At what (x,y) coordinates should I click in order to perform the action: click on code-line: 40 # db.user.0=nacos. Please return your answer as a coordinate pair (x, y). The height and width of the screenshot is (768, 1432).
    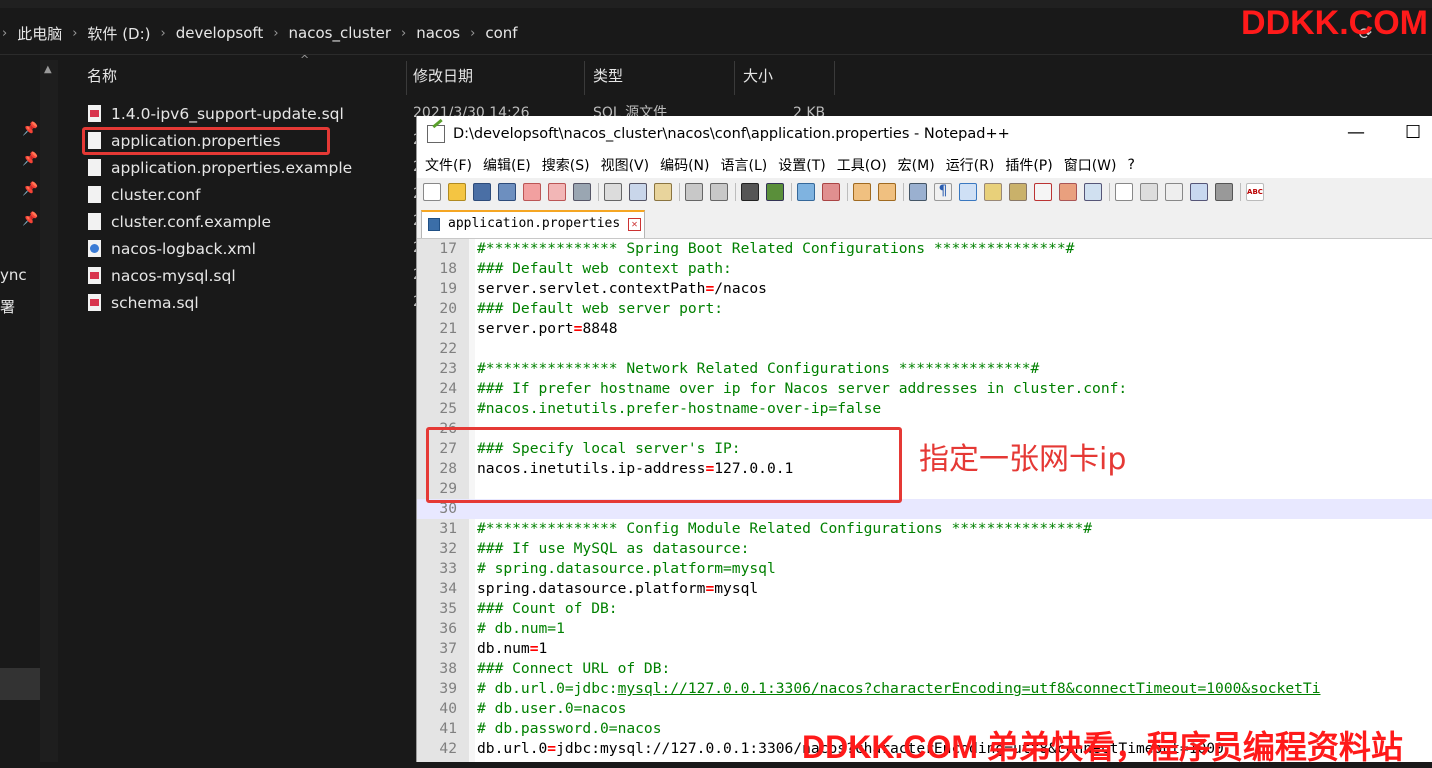
    Looking at the image, I should click on (924, 709).